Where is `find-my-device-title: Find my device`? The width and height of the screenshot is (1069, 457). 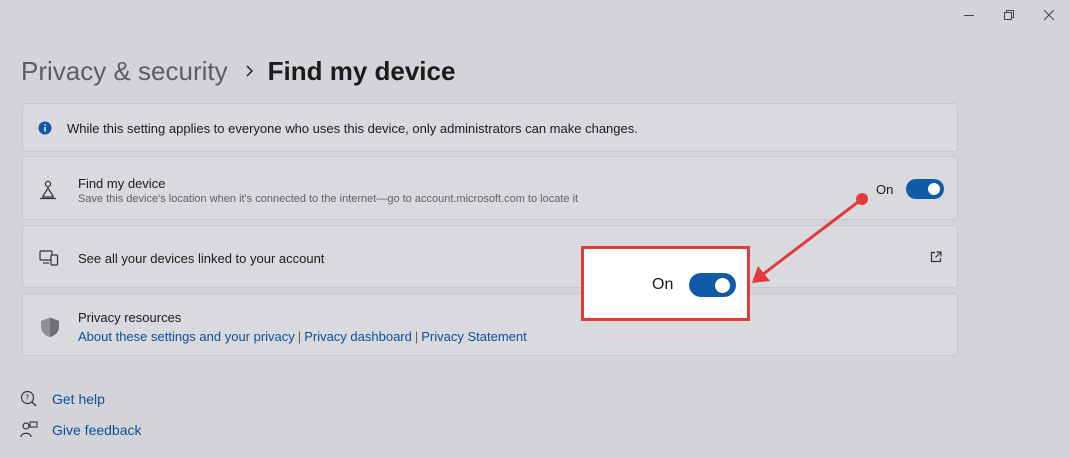 find-my-device-title: Find my device is located at coordinates (122, 183).